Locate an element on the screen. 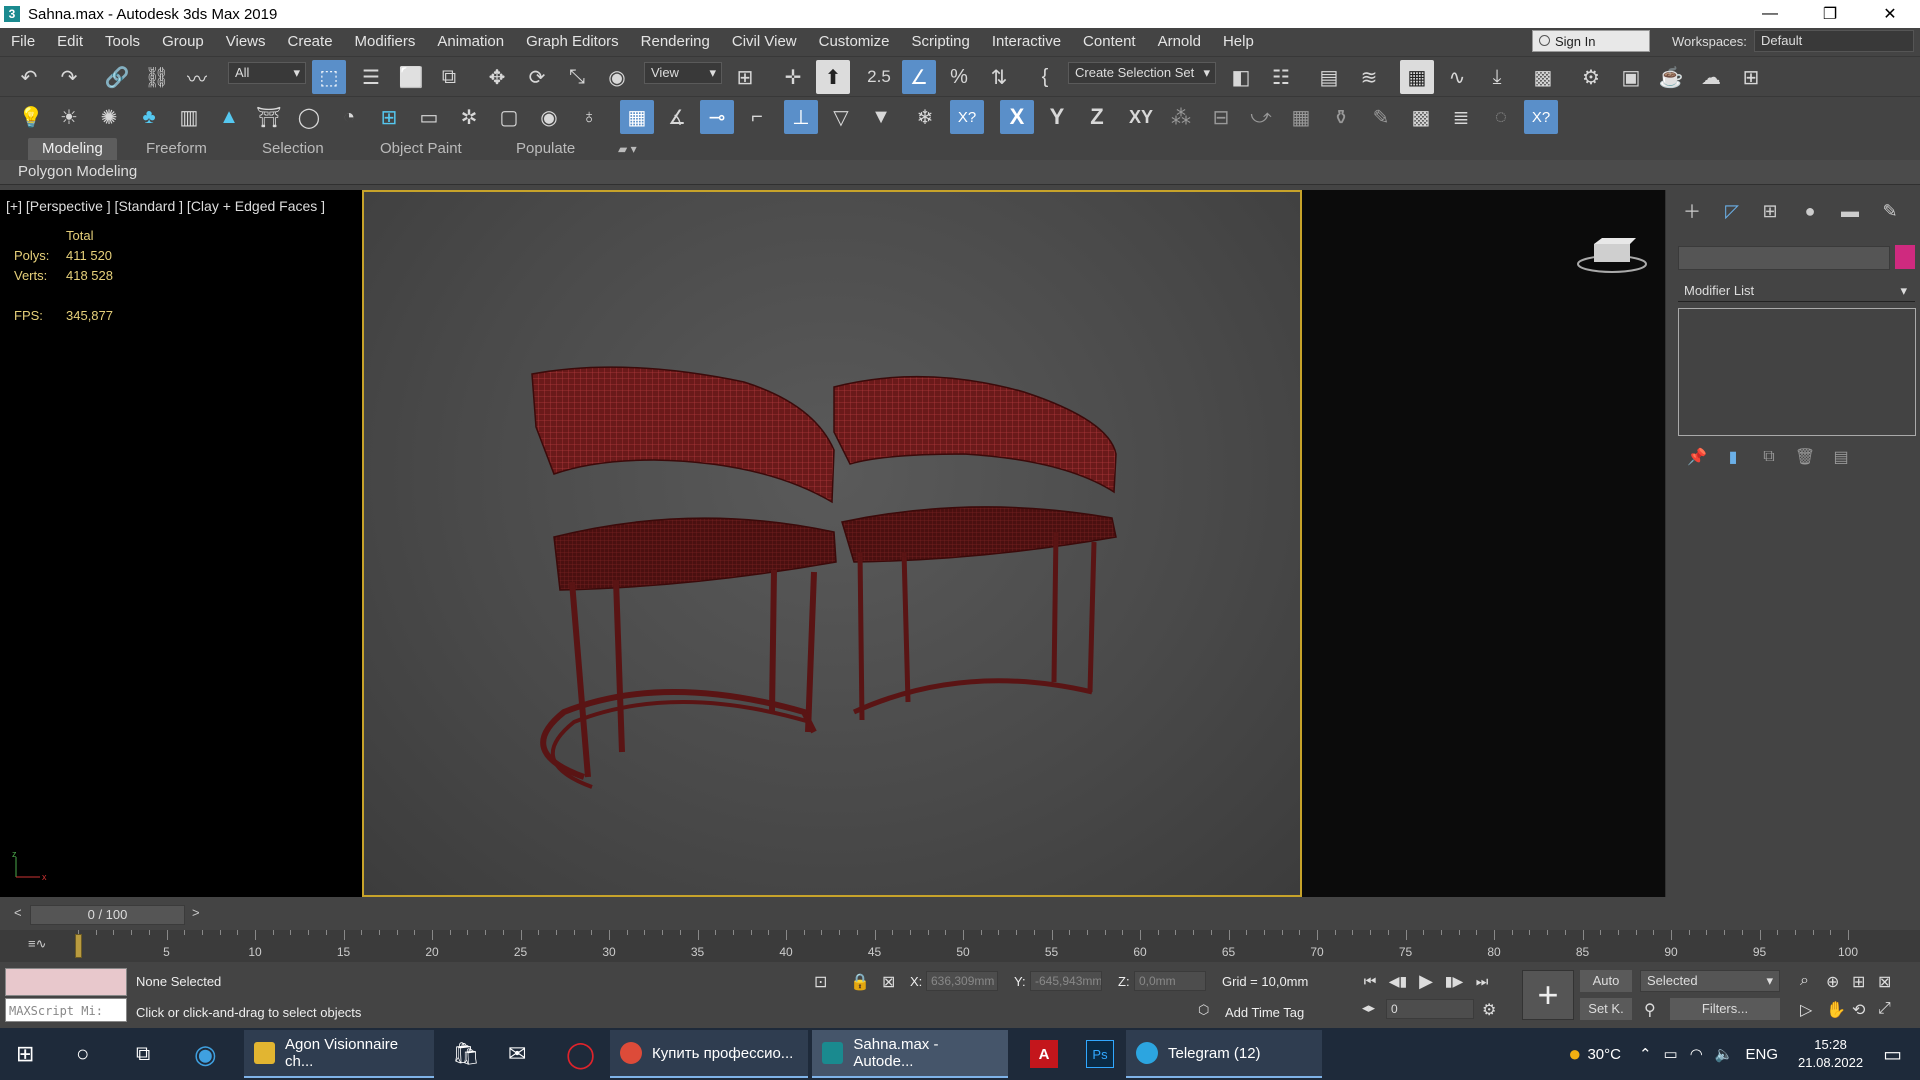 Image resolution: width=1920 pixels, height=1080 pixels. toggle-ribbon-icon: ▦ is located at coordinates (1417, 77).